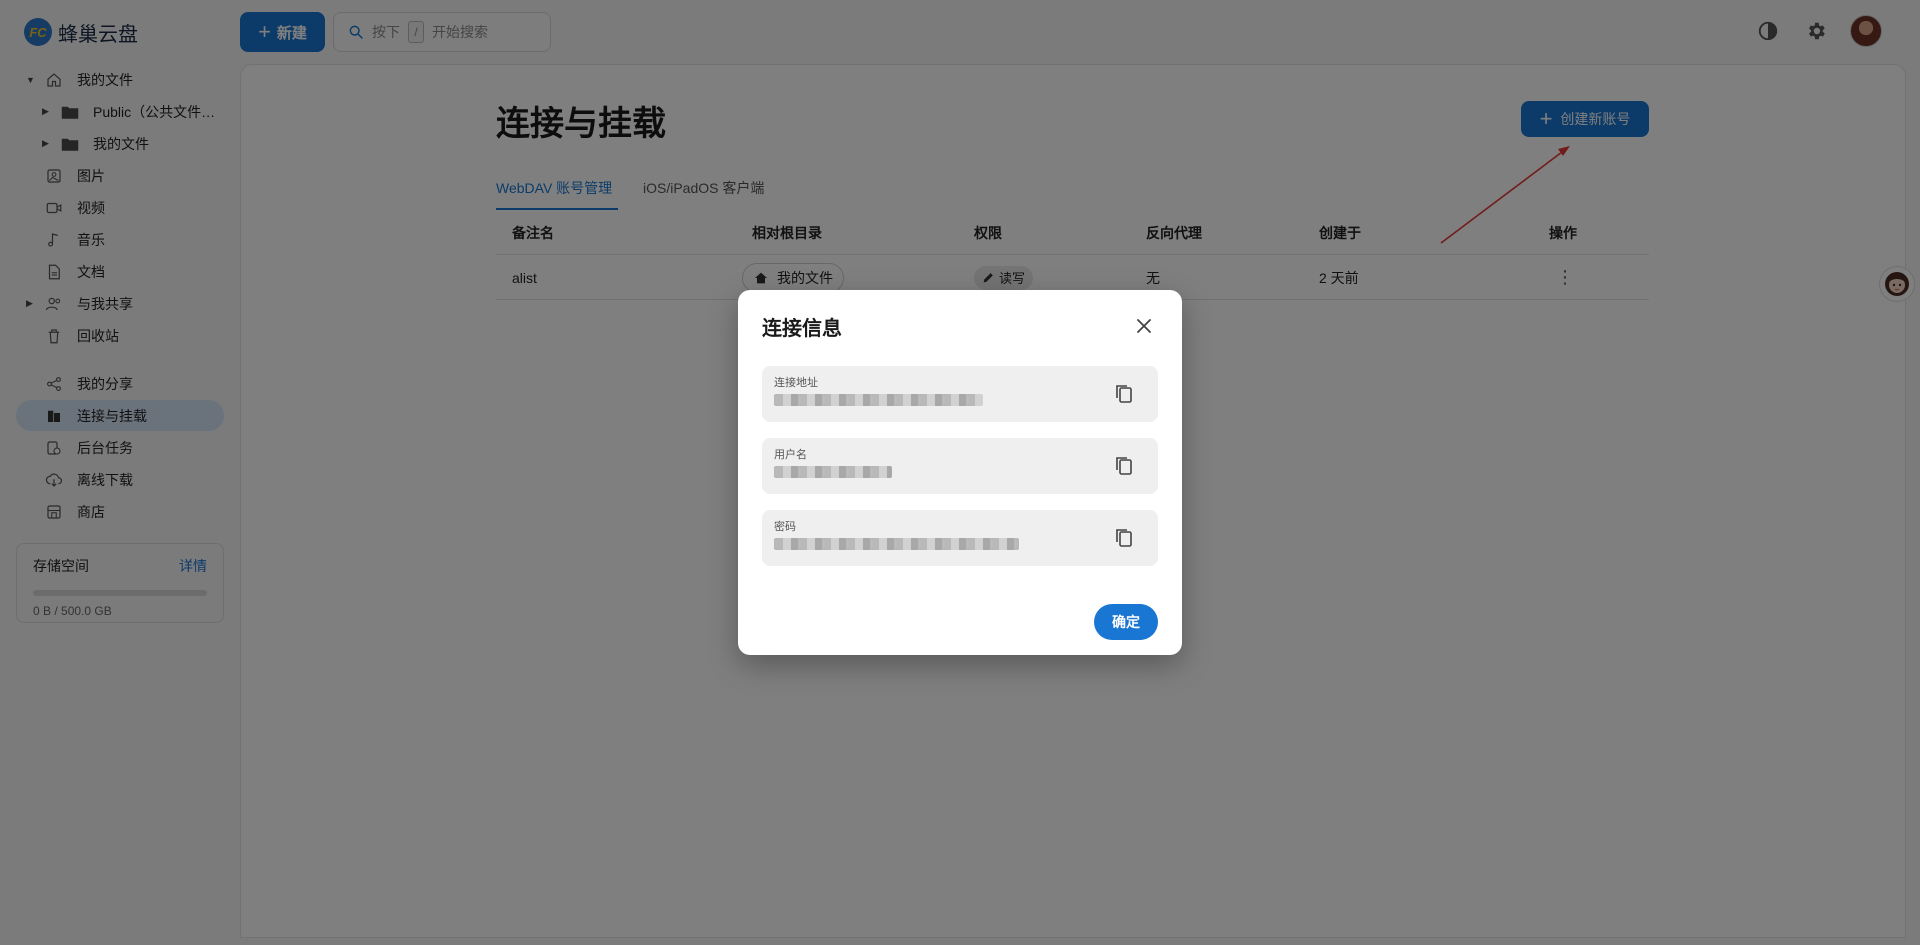 The image size is (1920, 945). I want to click on username-field: 用户名, so click(960, 466).